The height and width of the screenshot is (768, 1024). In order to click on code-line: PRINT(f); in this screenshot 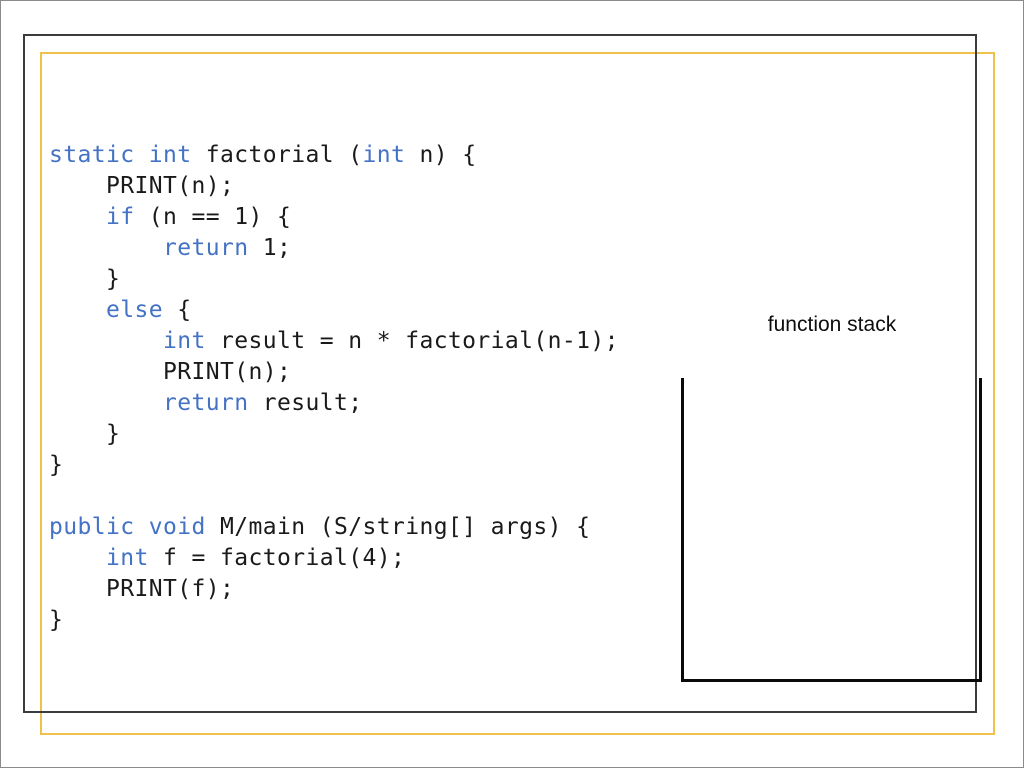, I will do `click(349, 589)`.